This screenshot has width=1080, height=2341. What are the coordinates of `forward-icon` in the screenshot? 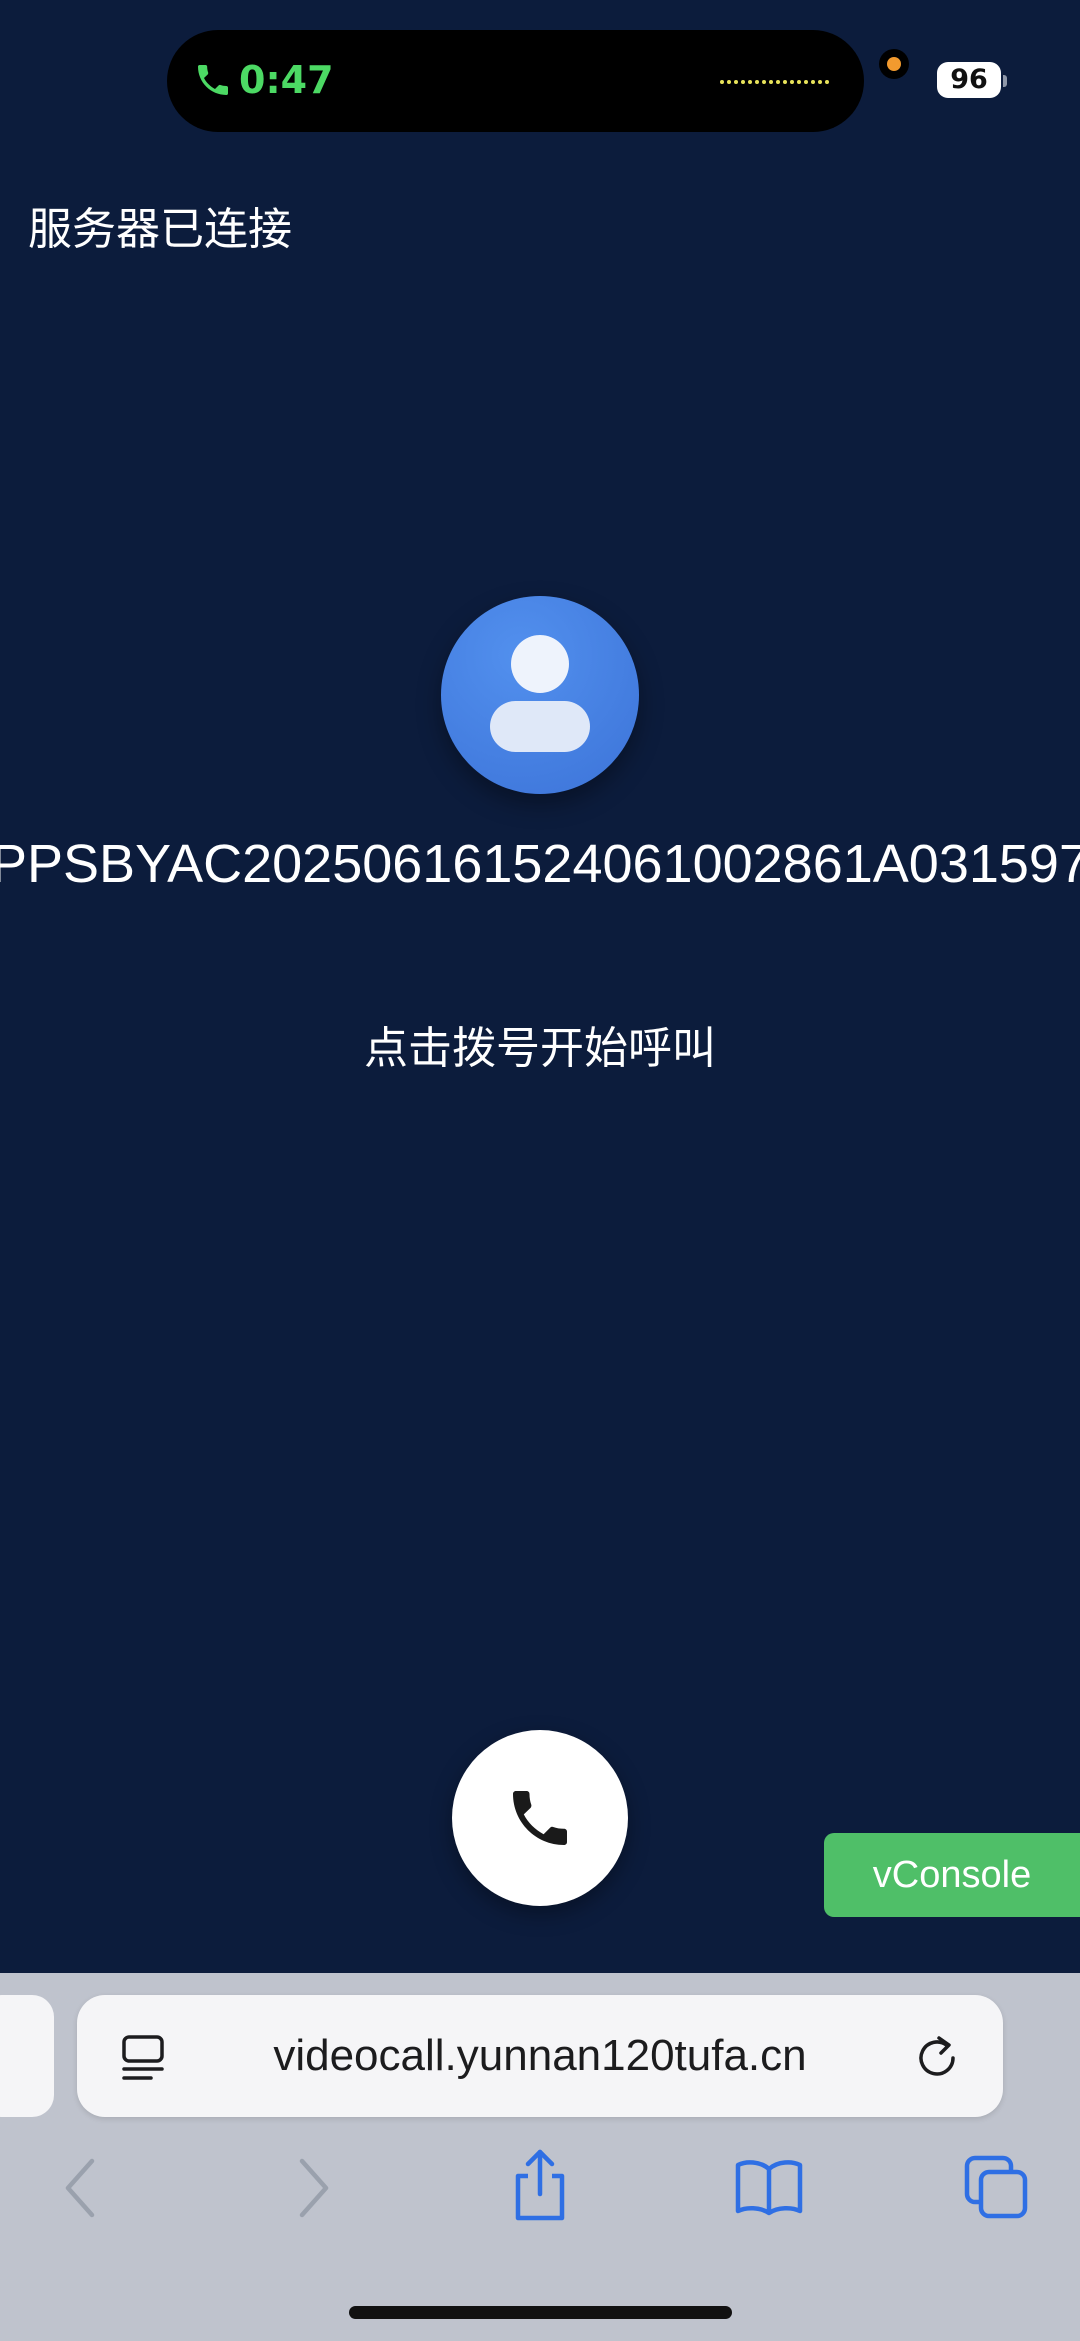 It's located at (314, 2188).